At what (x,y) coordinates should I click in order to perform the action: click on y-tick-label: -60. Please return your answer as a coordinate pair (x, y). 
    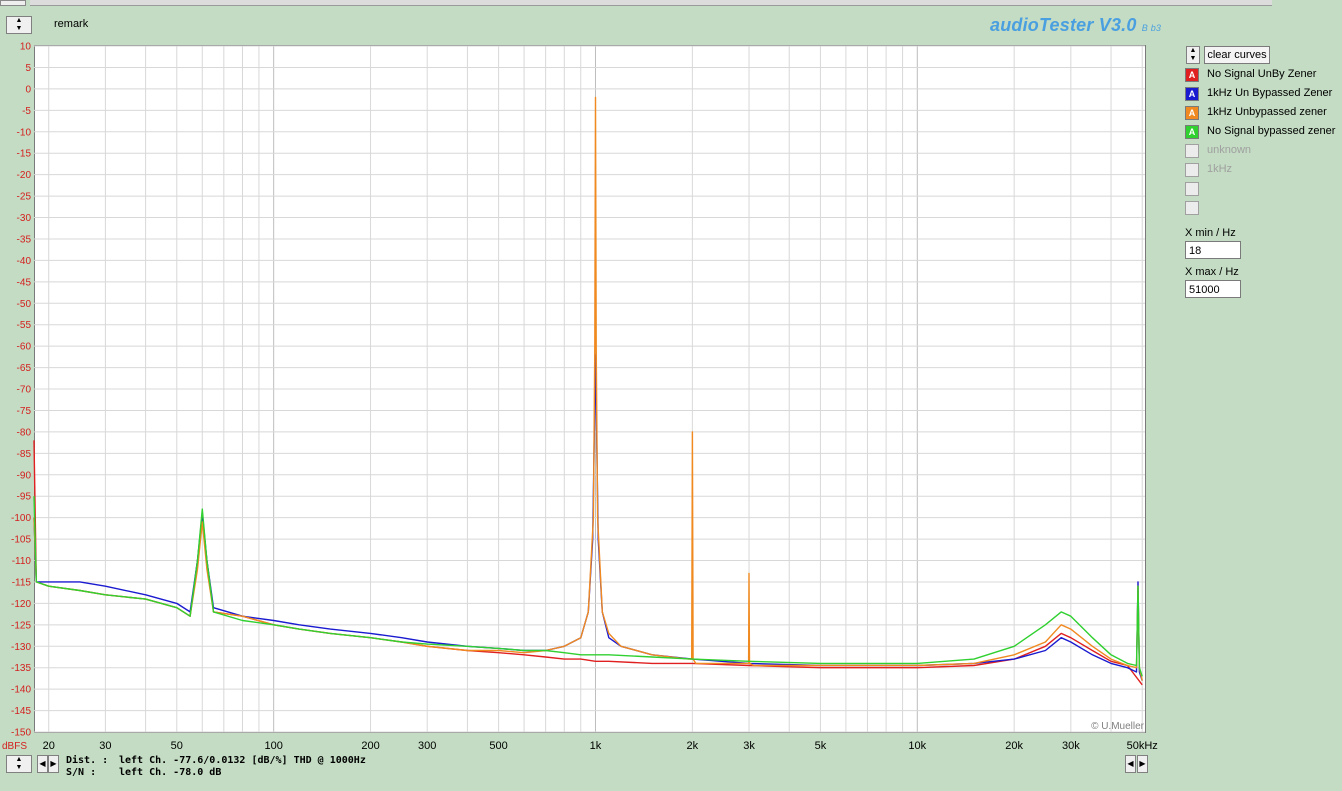
    Looking at the image, I should click on (24, 347).